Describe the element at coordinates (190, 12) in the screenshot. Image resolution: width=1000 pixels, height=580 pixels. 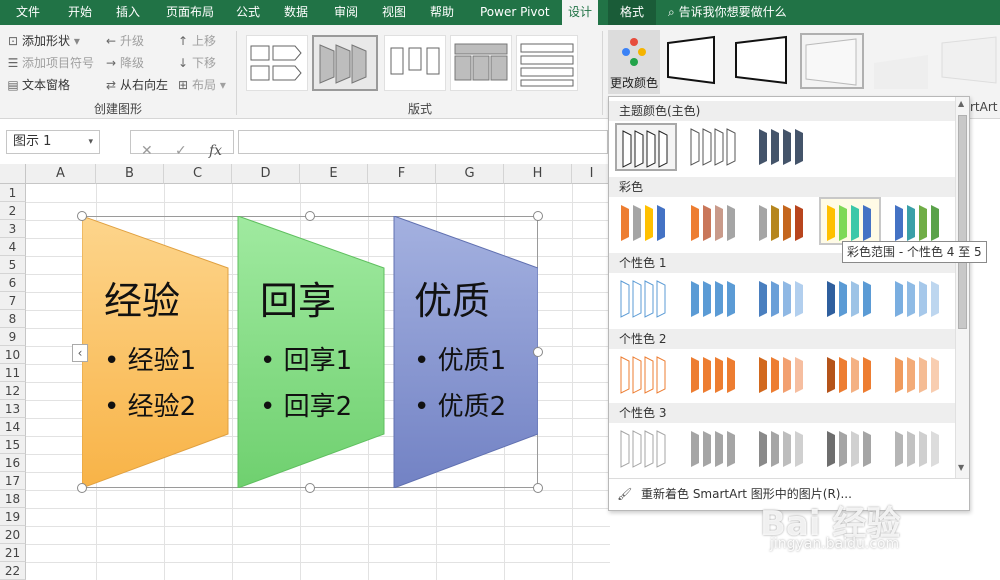
I see `tab-page-layout: 页面布局` at that location.